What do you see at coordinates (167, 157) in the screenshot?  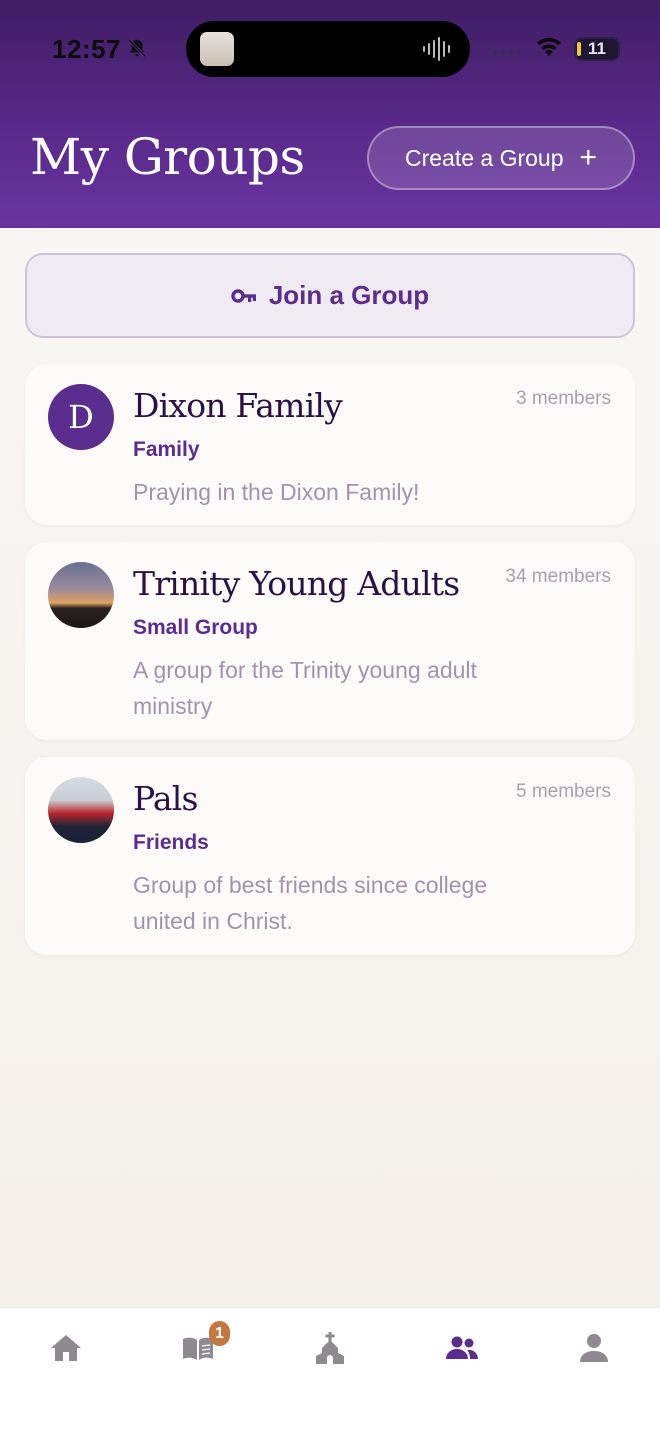 I see `page-title: My Groups` at bounding box center [167, 157].